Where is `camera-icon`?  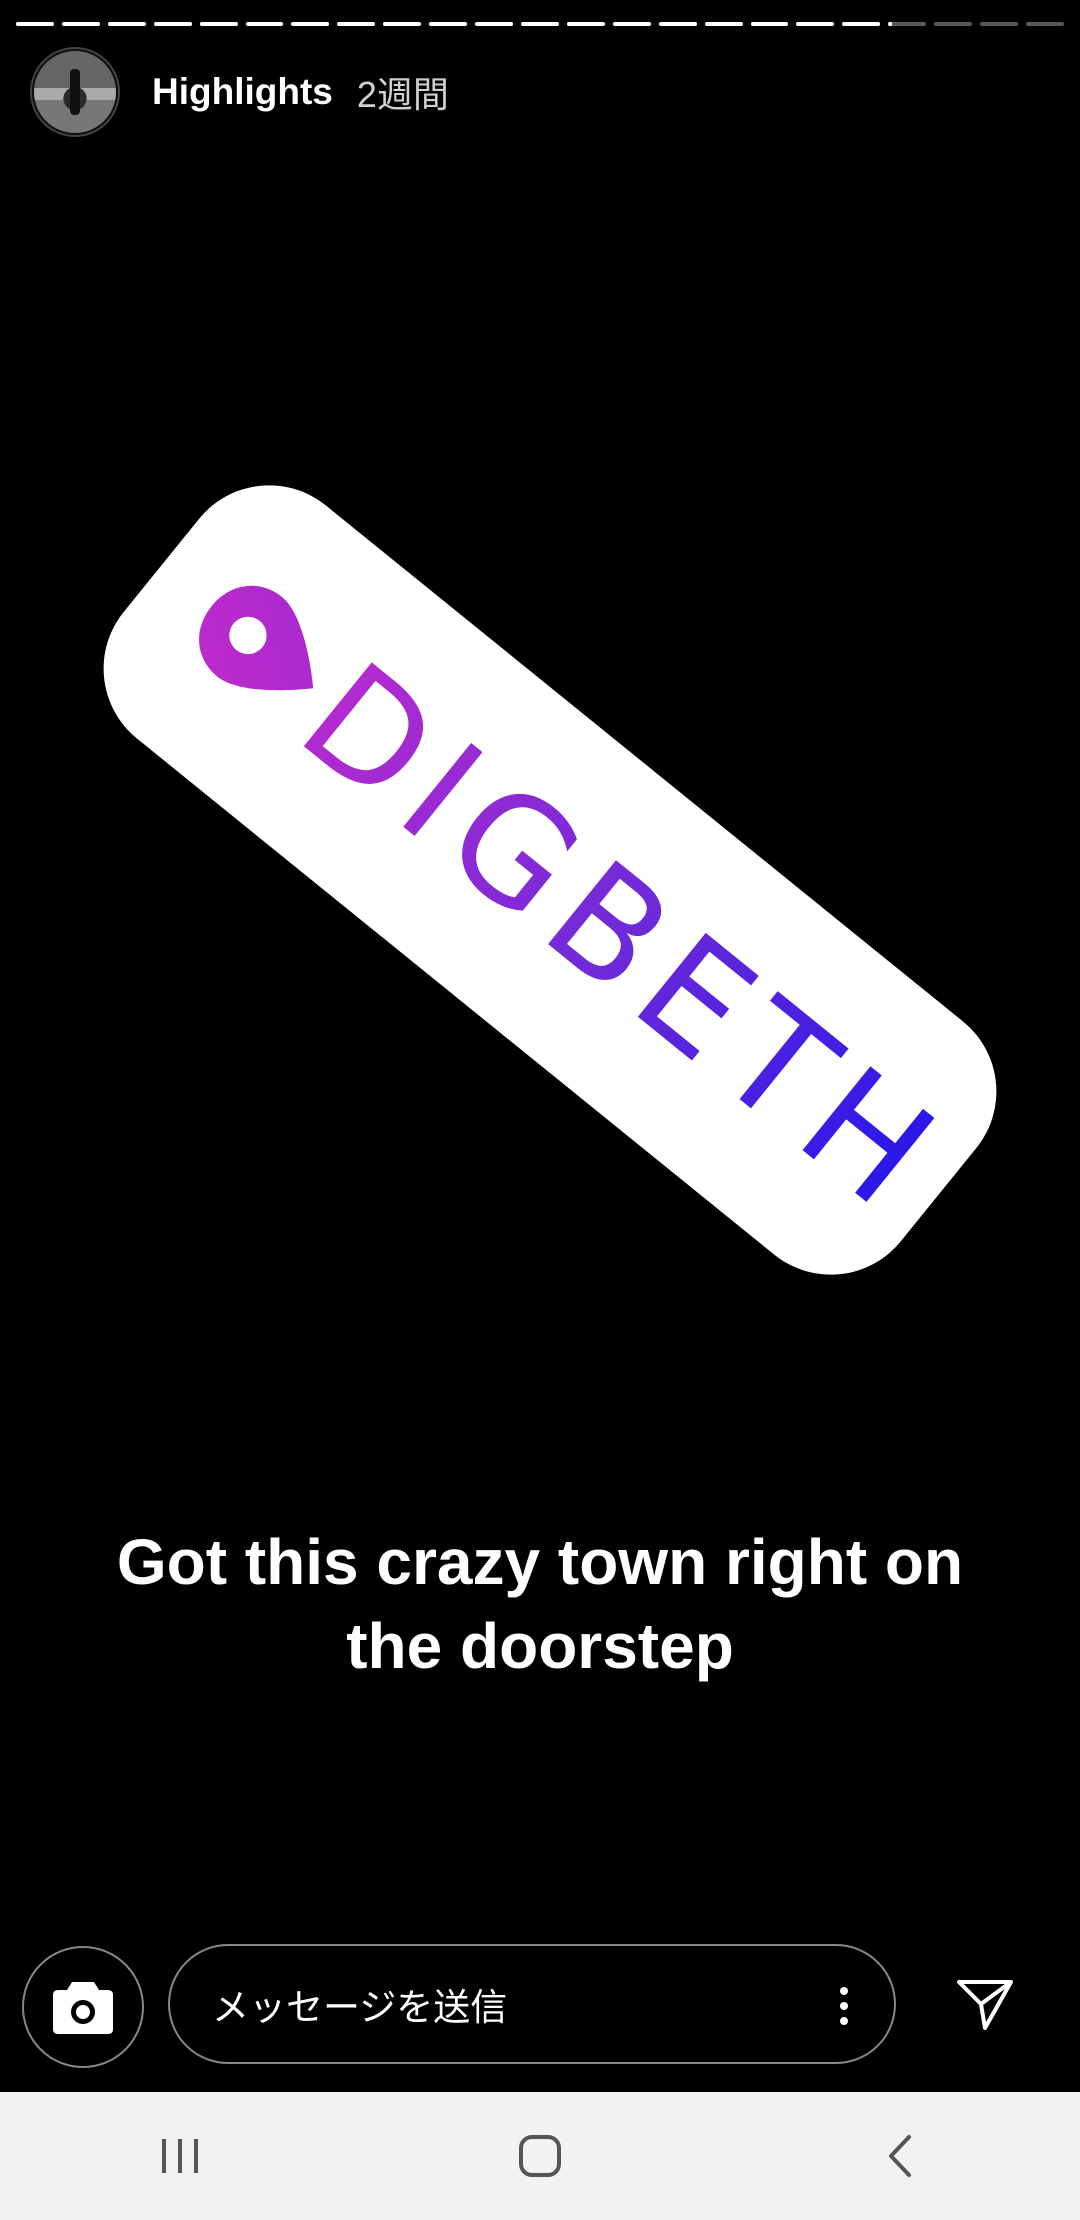
camera-icon is located at coordinates (83, 2008).